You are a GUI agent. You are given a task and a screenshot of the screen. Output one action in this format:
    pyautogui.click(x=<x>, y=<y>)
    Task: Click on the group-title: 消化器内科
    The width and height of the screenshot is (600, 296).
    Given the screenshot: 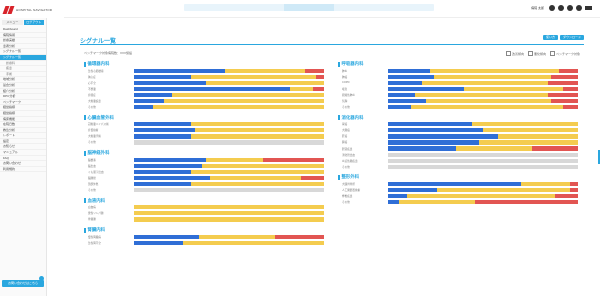 What is the action you would take?
    pyautogui.click(x=462, y=118)
    